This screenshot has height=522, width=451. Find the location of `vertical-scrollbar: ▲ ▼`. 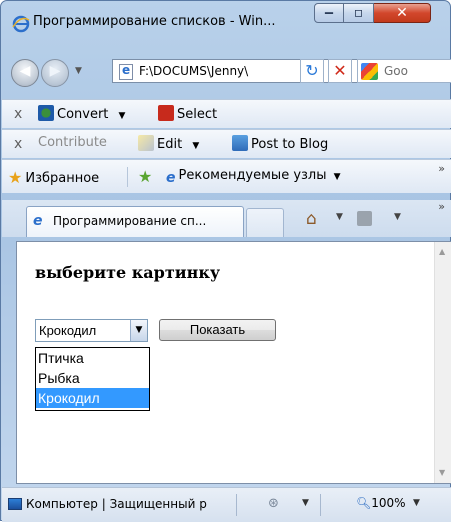

vertical-scrollbar: ▲ ▼ is located at coordinates (442, 362).